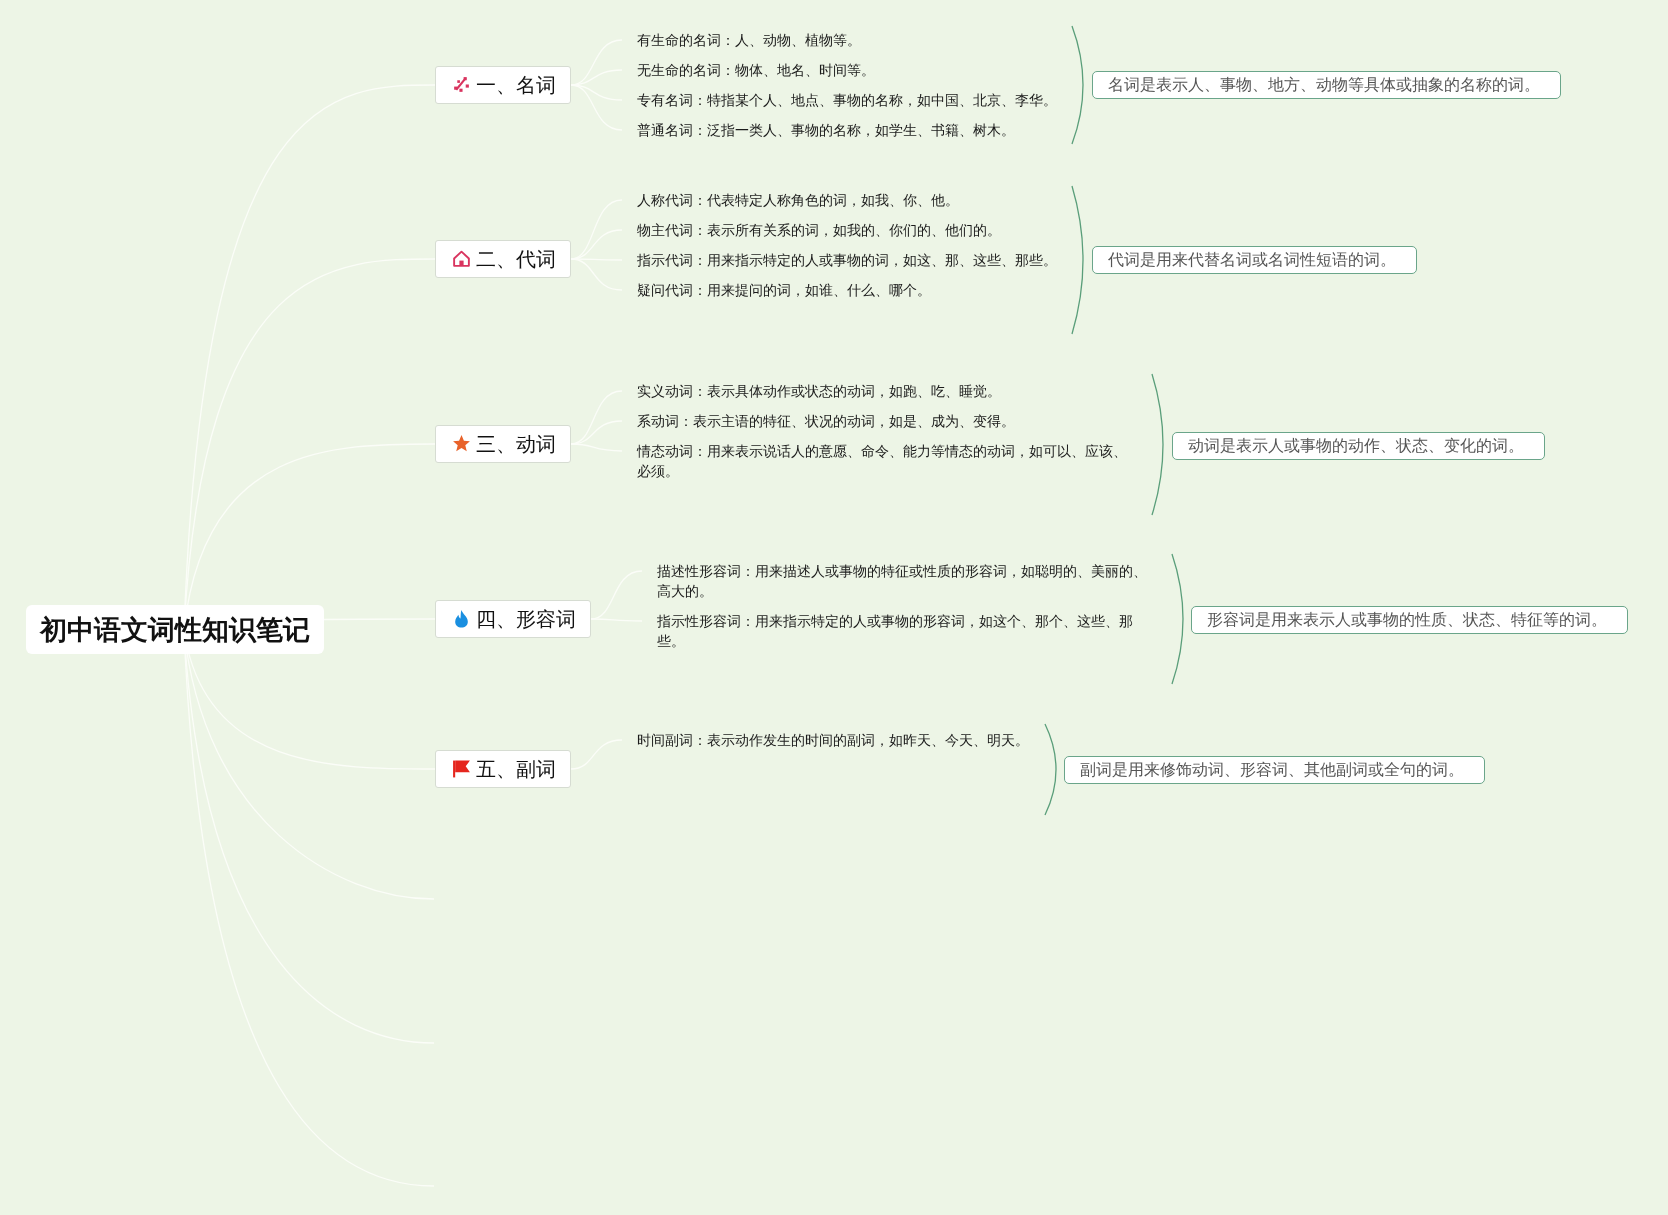 This screenshot has height=1215, width=1668. Describe the element at coordinates (1409, 620) in the screenshot. I see `summary-node: 形容词是用来表示人或事物的性质、状态、特征等的词。` at that location.